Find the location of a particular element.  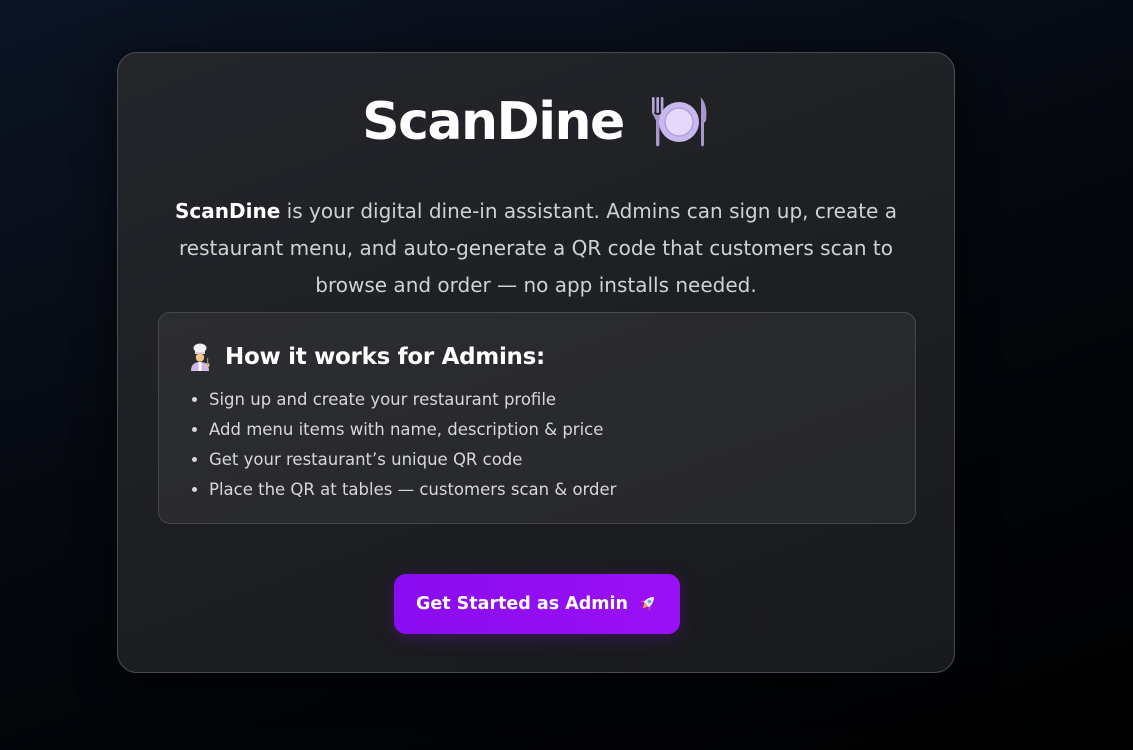

how-it-works-title: How it works for Admins: is located at coordinates (385, 357).